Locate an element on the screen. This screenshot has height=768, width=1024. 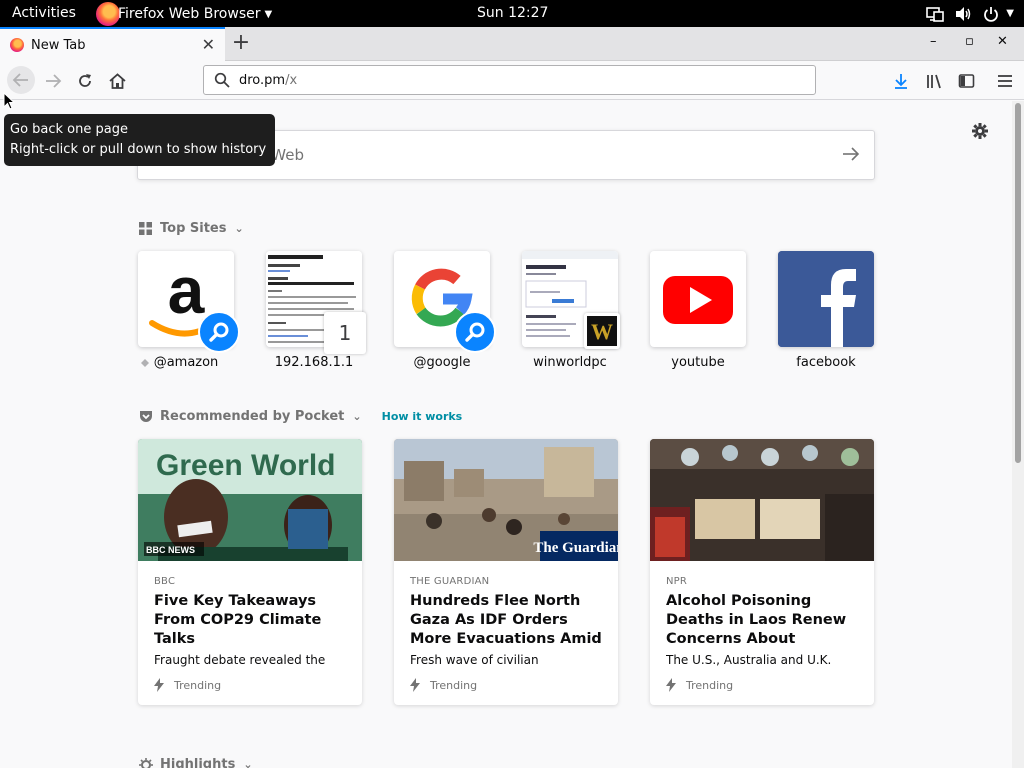
forward-icon is located at coordinates (54, 81).